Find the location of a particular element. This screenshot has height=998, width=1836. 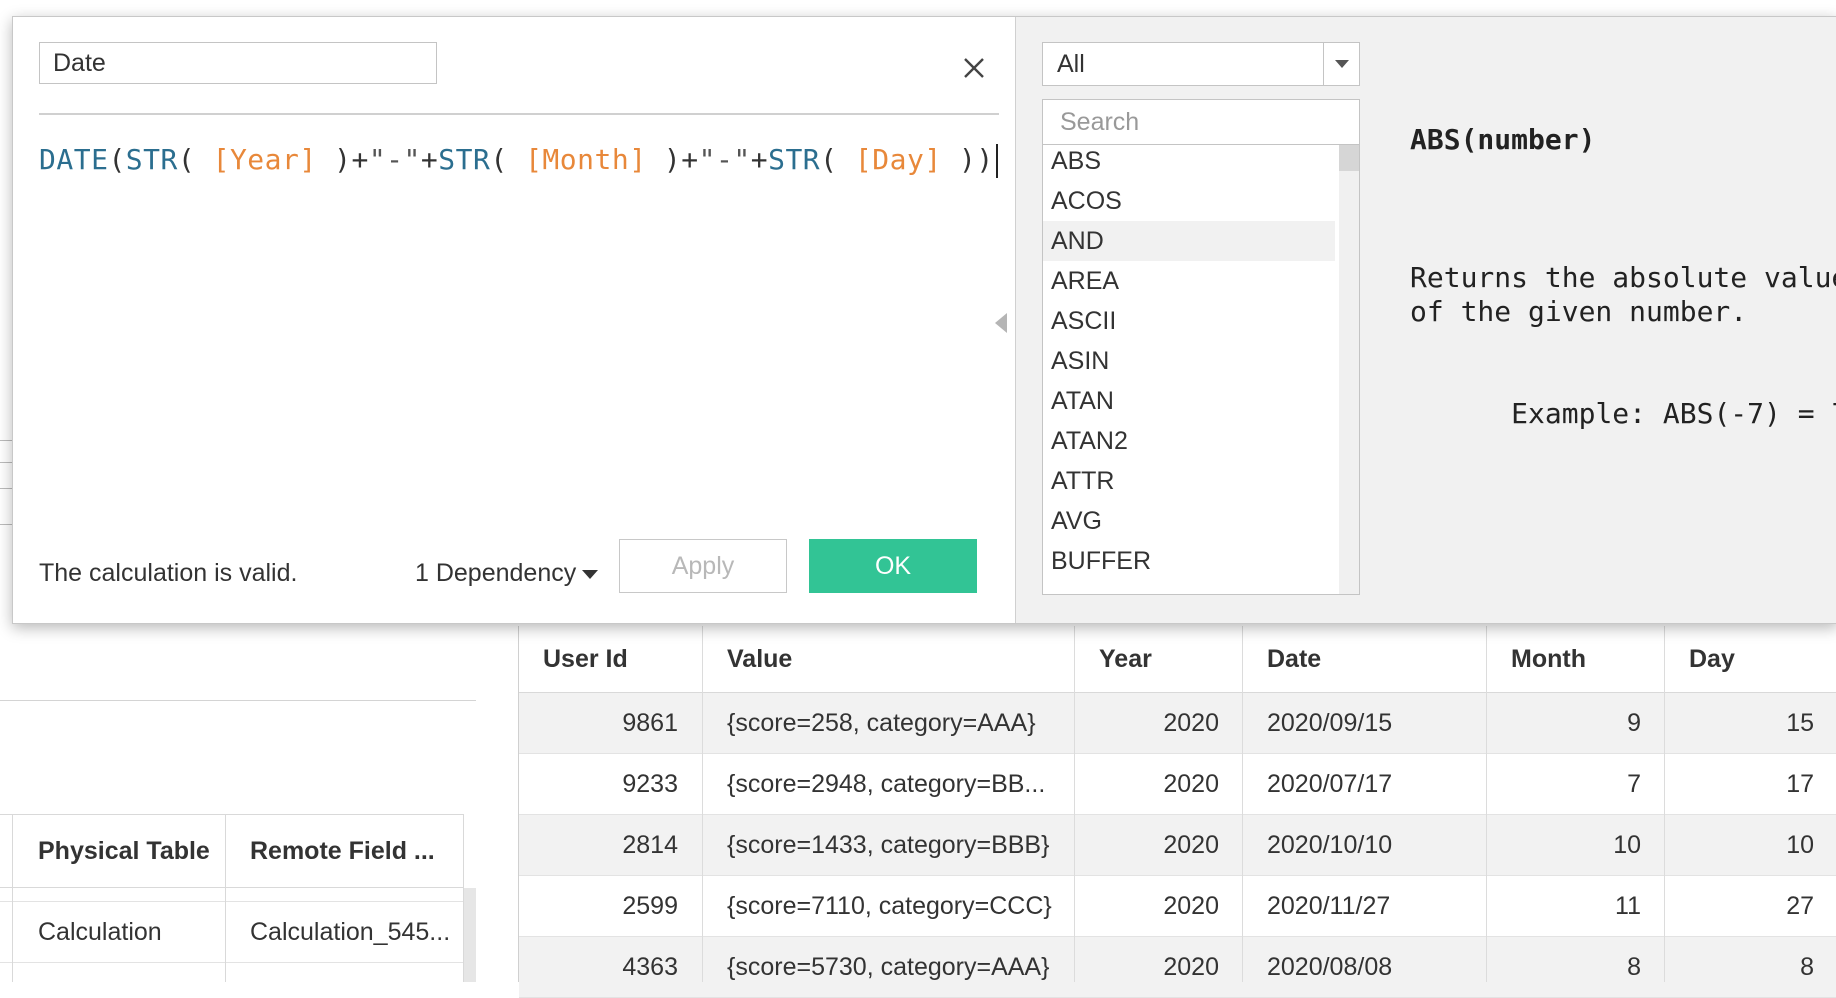

cell-date: 2020/11/27 is located at coordinates (1329, 906).